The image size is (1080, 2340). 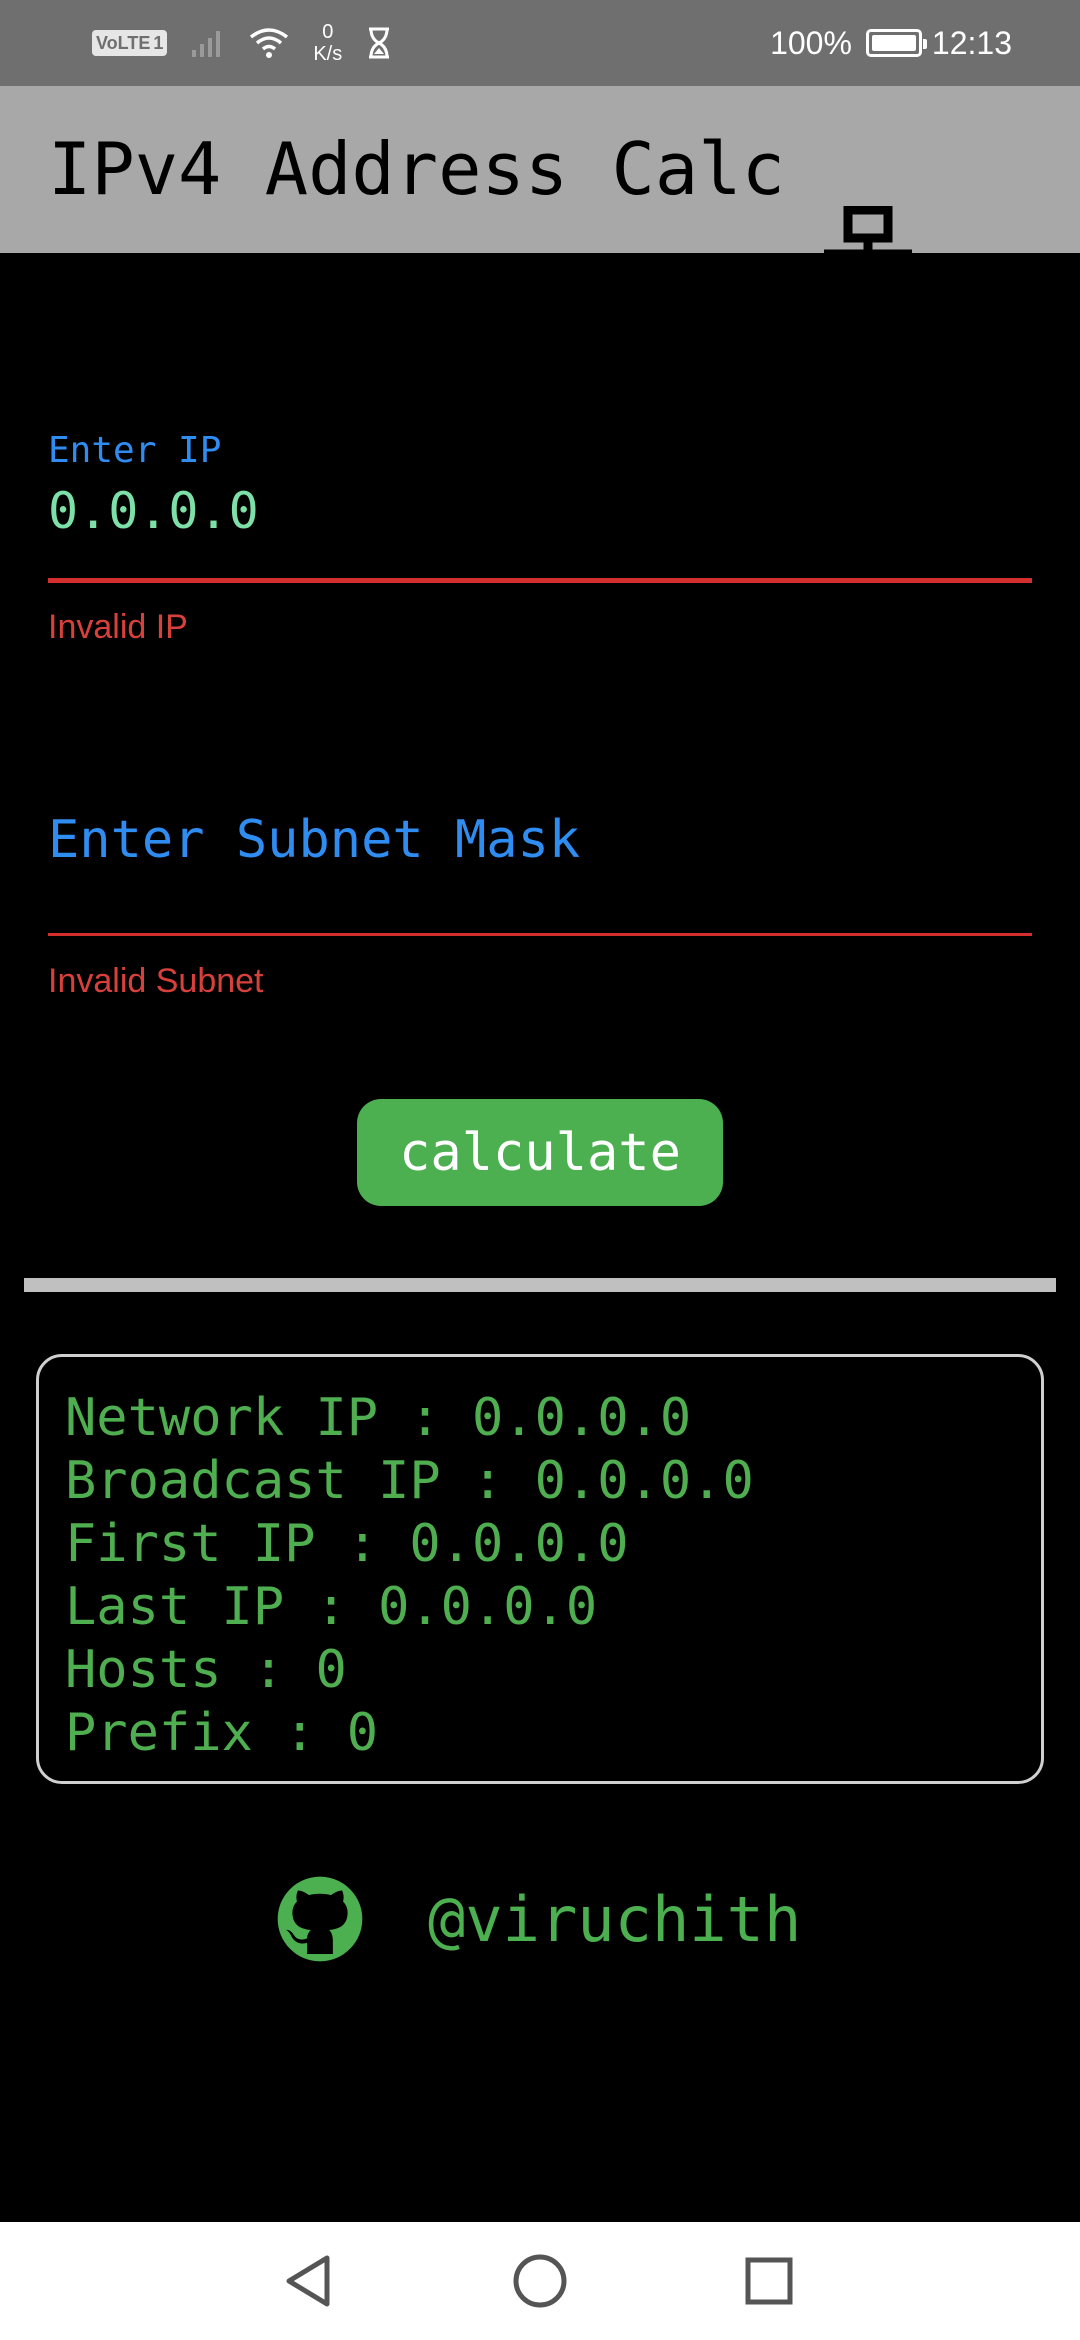 What do you see at coordinates (614, 1919) in the screenshot?
I see `github-handle: @viruchith` at bounding box center [614, 1919].